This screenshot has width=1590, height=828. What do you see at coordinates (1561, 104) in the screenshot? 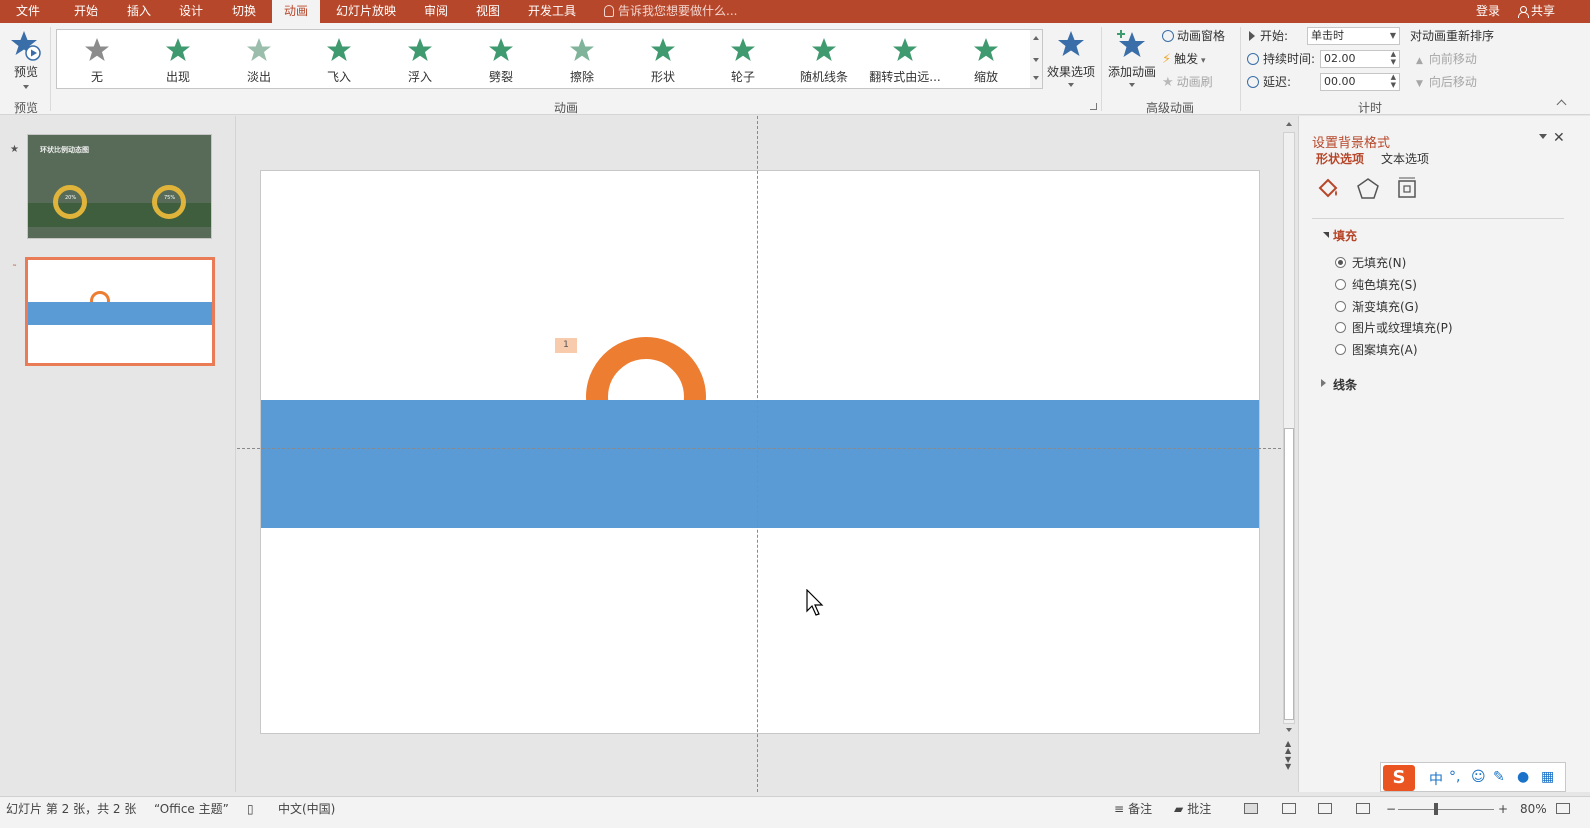
I see `collapse-ribbon-icon` at bounding box center [1561, 104].